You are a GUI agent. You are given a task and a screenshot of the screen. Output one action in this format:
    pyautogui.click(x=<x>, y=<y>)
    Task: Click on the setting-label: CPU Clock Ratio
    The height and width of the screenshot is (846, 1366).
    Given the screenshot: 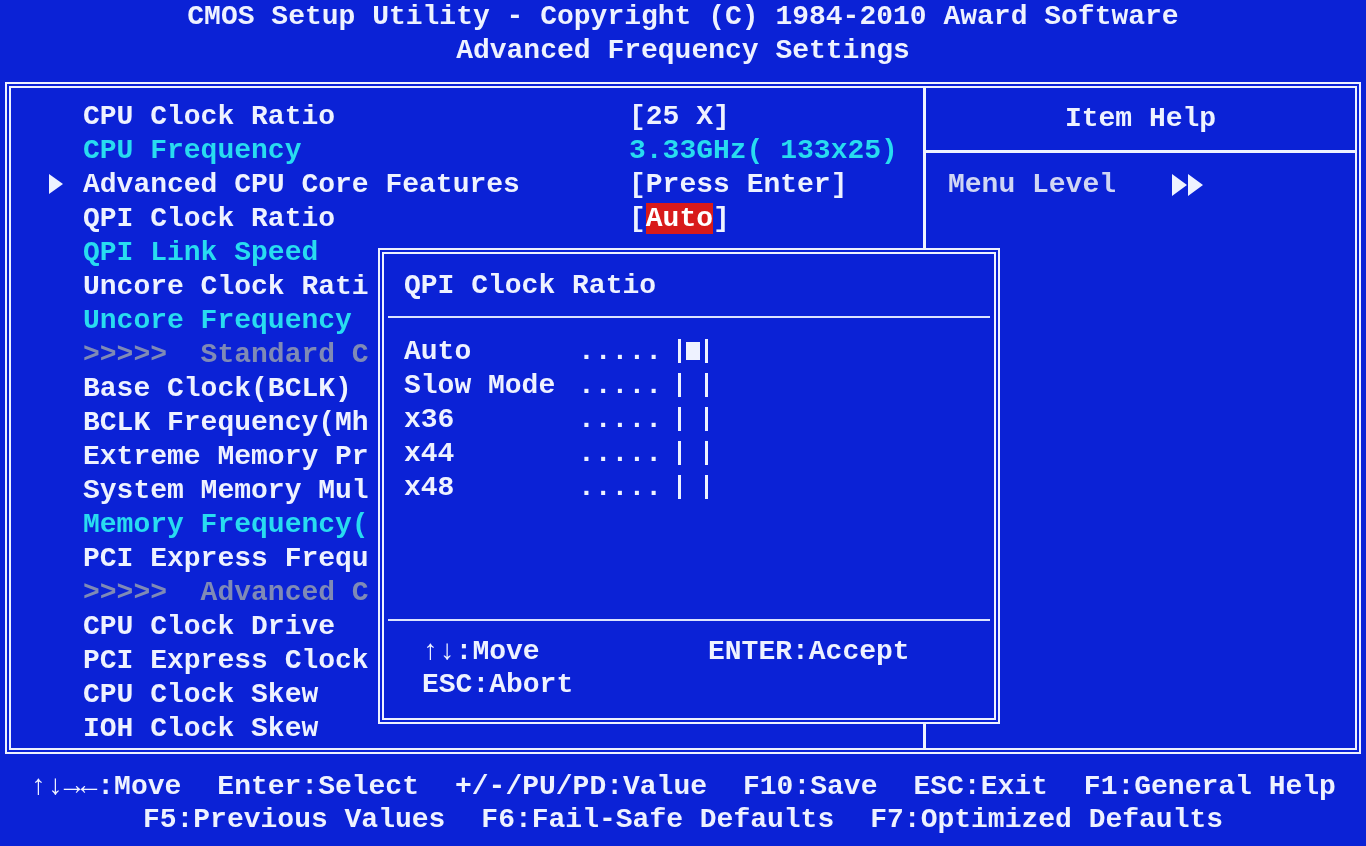 What is the action you would take?
    pyautogui.click(x=209, y=116)
    